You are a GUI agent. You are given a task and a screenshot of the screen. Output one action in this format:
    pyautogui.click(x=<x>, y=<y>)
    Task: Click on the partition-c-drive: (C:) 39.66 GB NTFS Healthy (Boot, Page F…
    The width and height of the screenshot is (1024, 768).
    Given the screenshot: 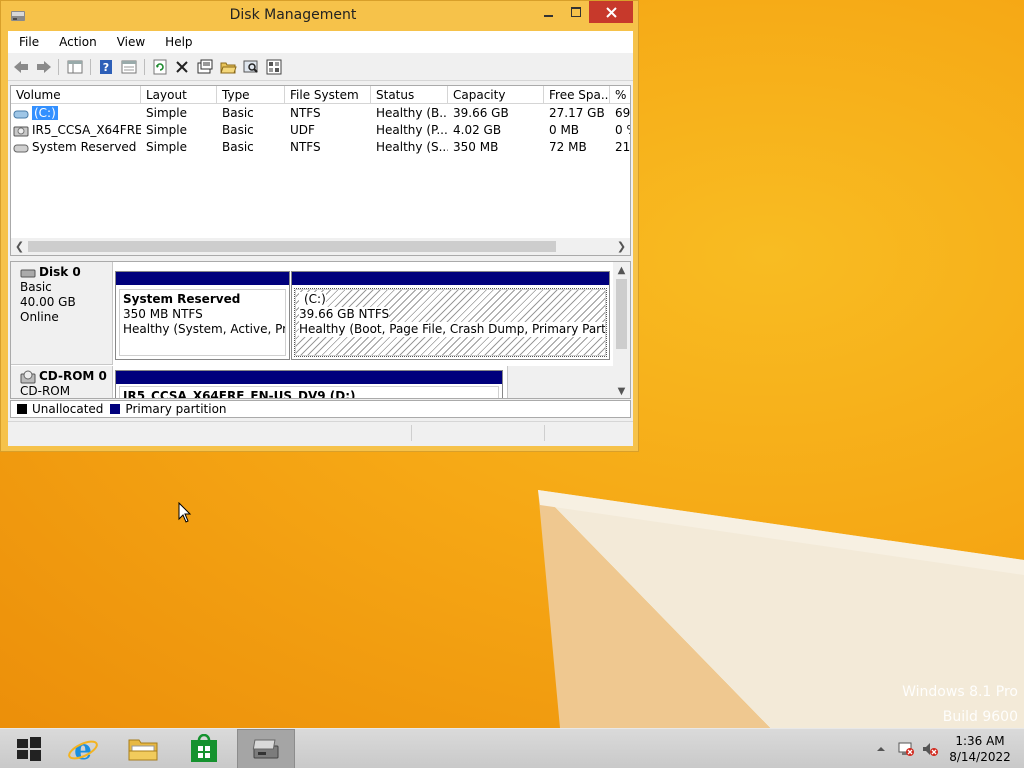 What is the action you would take?
    pyautogui.click(x=450, y=315)
    